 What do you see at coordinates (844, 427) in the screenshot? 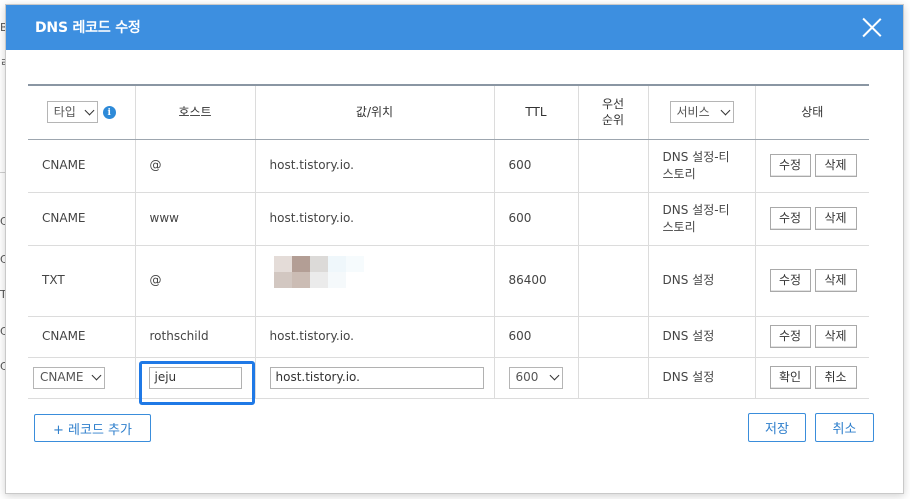
I see `cancel-button: 취소` at bounding box center [844, 427].